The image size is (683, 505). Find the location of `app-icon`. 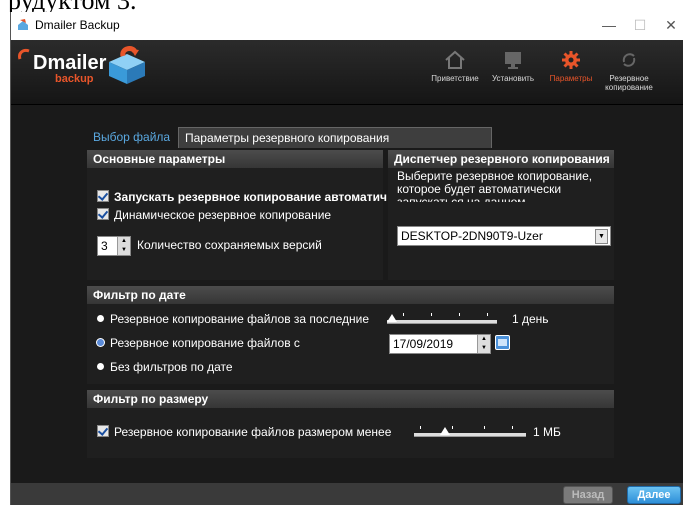

app-icon is located at coordinates (23, 24).